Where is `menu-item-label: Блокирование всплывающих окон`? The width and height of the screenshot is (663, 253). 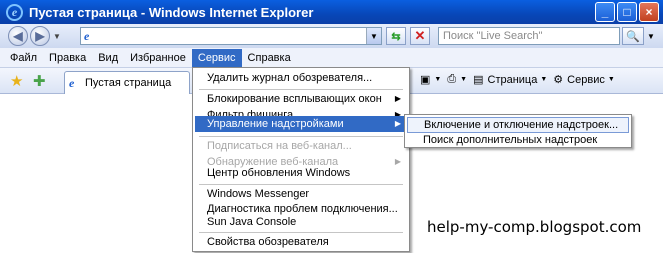 menu-item-label: Блокирование всплывающих окон is located at coordinates (294, 99).